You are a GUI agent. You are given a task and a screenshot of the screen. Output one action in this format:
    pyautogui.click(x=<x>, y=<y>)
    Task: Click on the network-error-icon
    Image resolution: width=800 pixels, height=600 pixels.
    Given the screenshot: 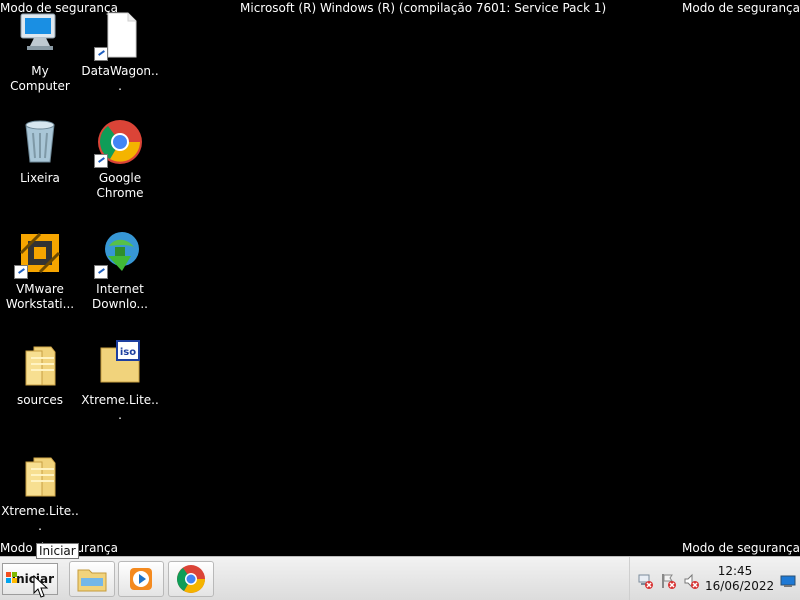 What is the action you would take?
    pyautogui.click(x=645, y=581)
    